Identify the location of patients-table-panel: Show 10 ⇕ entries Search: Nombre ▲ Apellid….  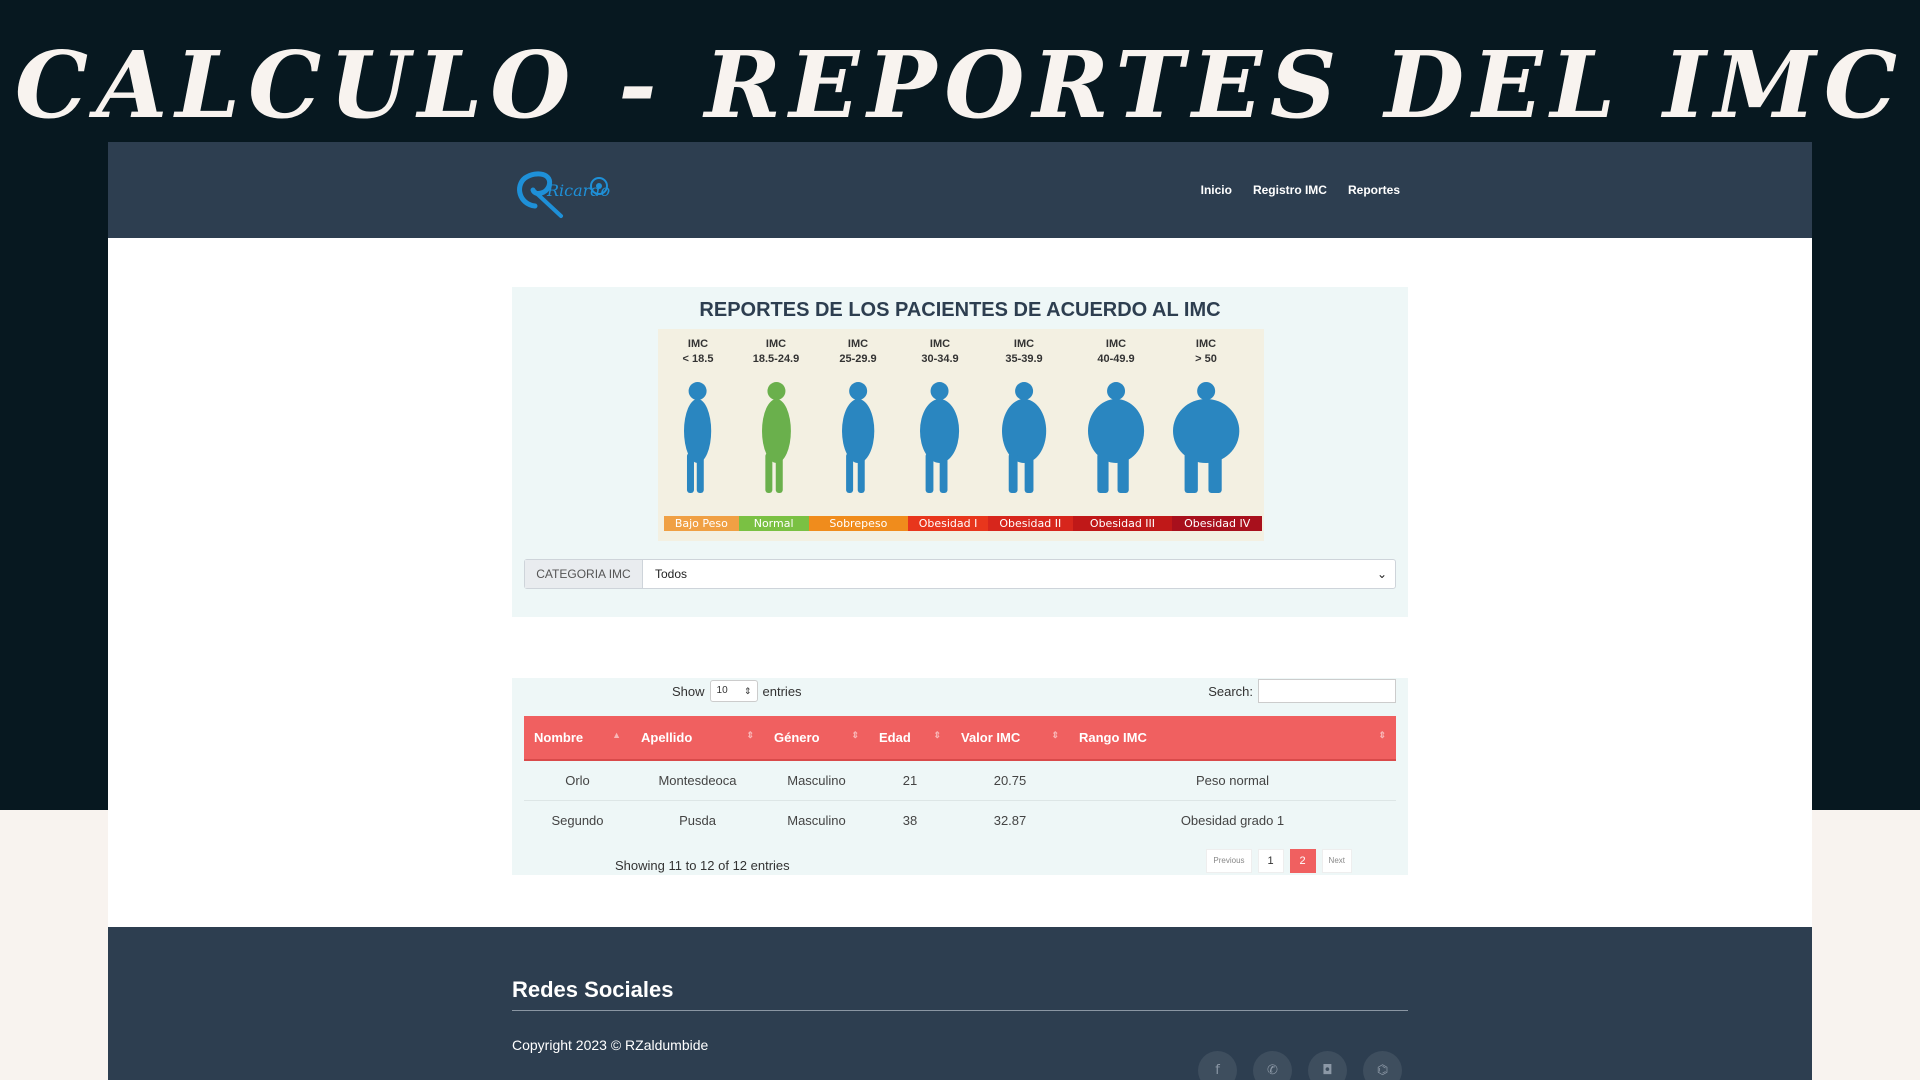
(960, 776).